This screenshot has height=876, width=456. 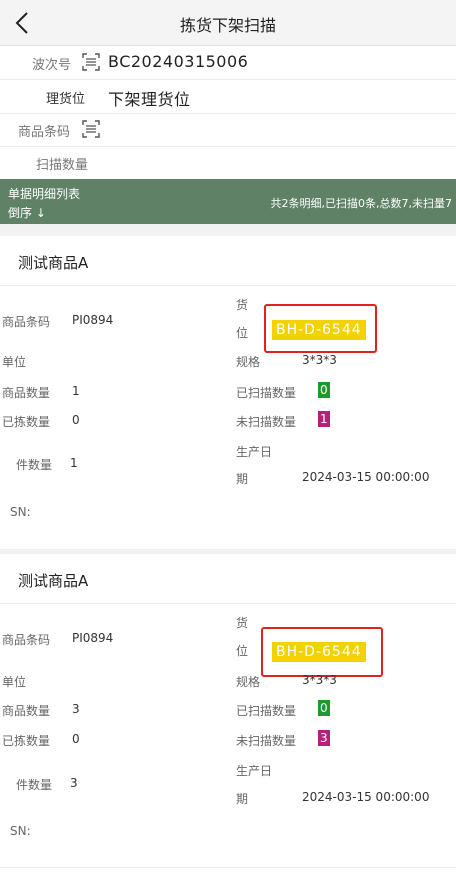 I want to click on page-title: 拣货下架扫描, so click(x=227, y=25).